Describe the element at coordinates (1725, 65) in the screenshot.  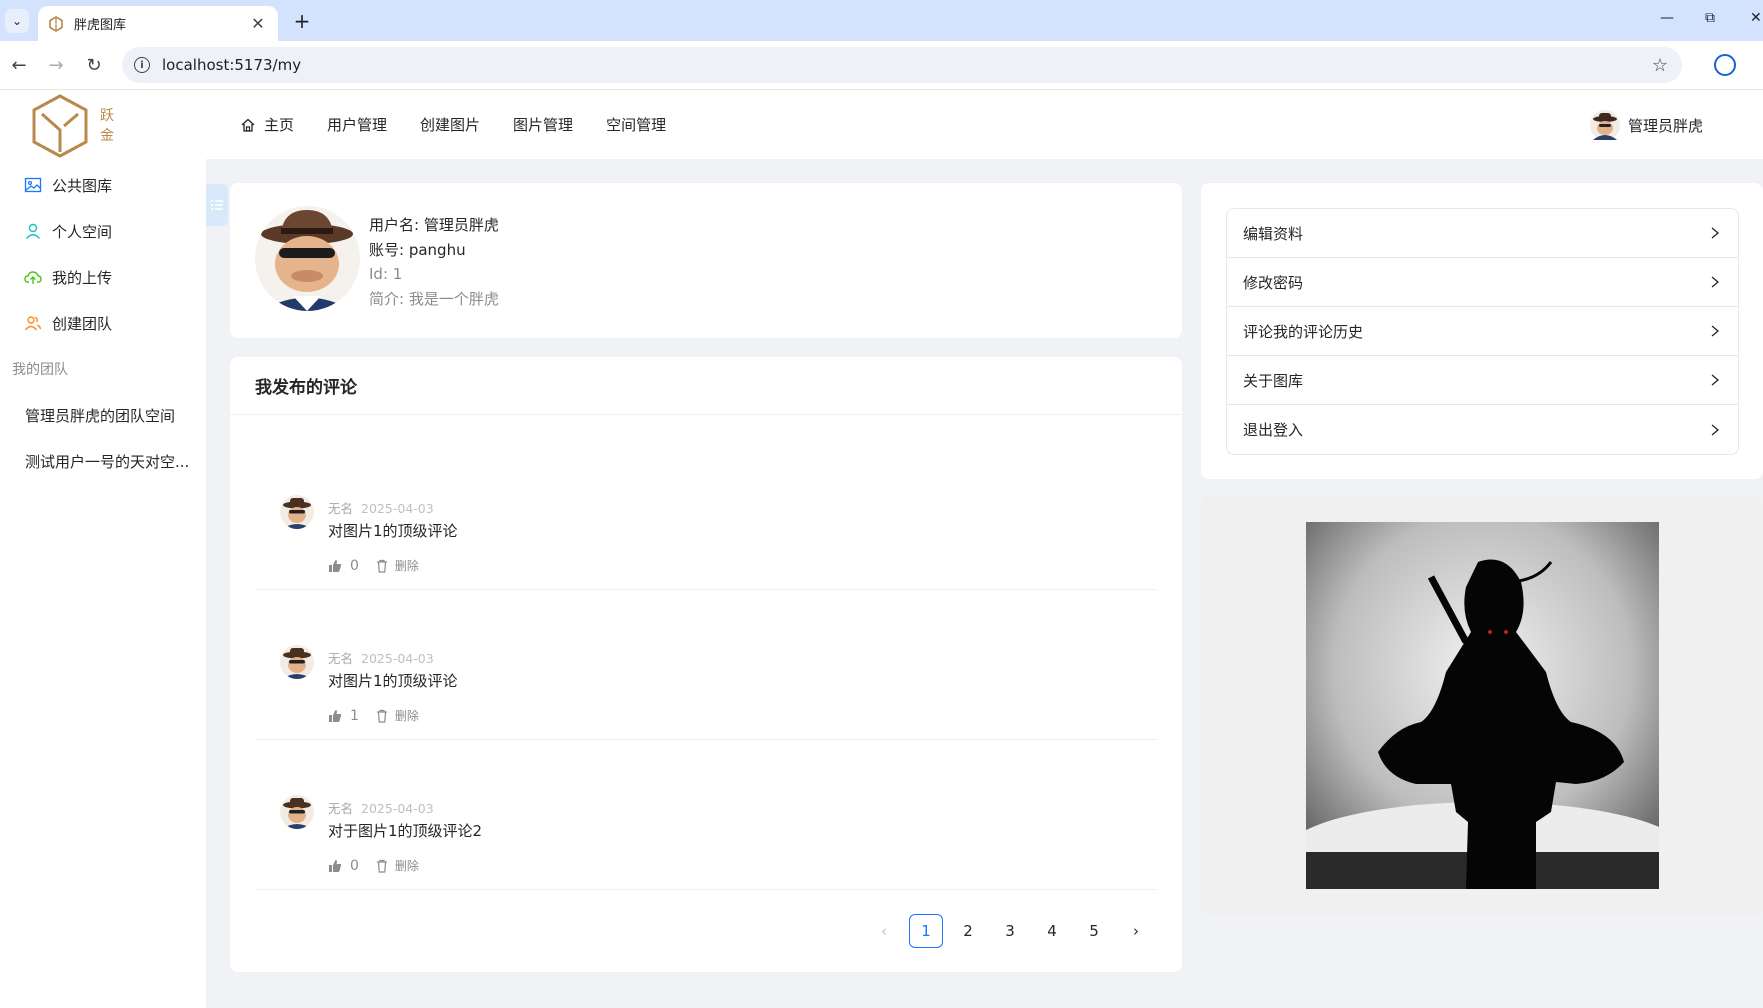
I see `browser-profile-icon` at that location.